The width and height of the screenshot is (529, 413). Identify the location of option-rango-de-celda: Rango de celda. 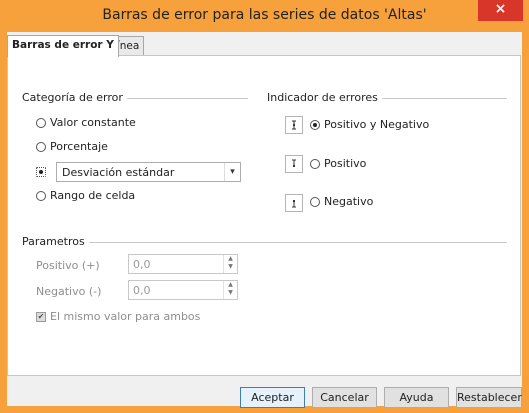
(85, 195).